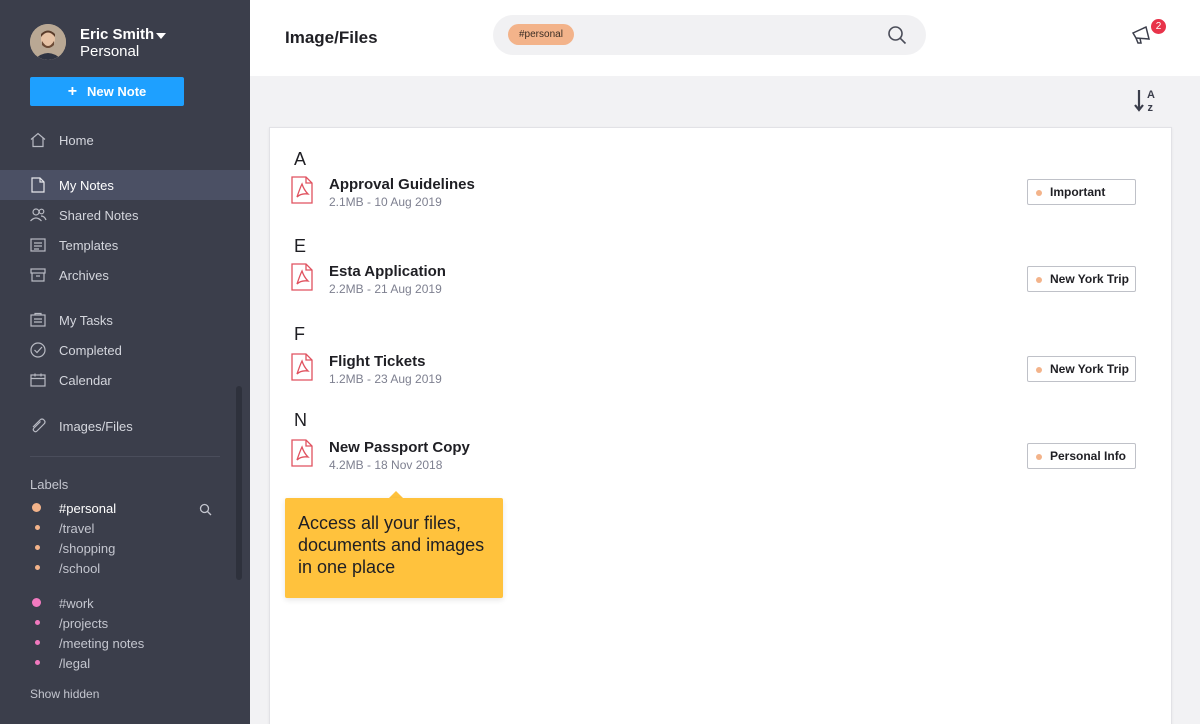 The height and width of the screenshot is (724, 1200). Describe the element at coordinates (125, 185) in the screenshot. I see `sidebar-item-my-notes: My Notes` at that location.